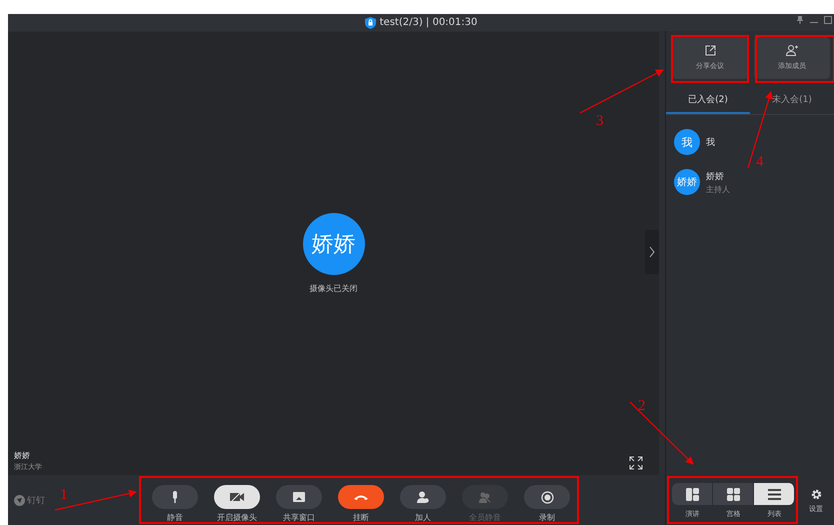 Image resolution: width=834 pixels, height=525 pixels. What do you see at coordinates (19, 500) in the screenshot?
I see `brand-logo-icon` at bounding box center [19, 500].